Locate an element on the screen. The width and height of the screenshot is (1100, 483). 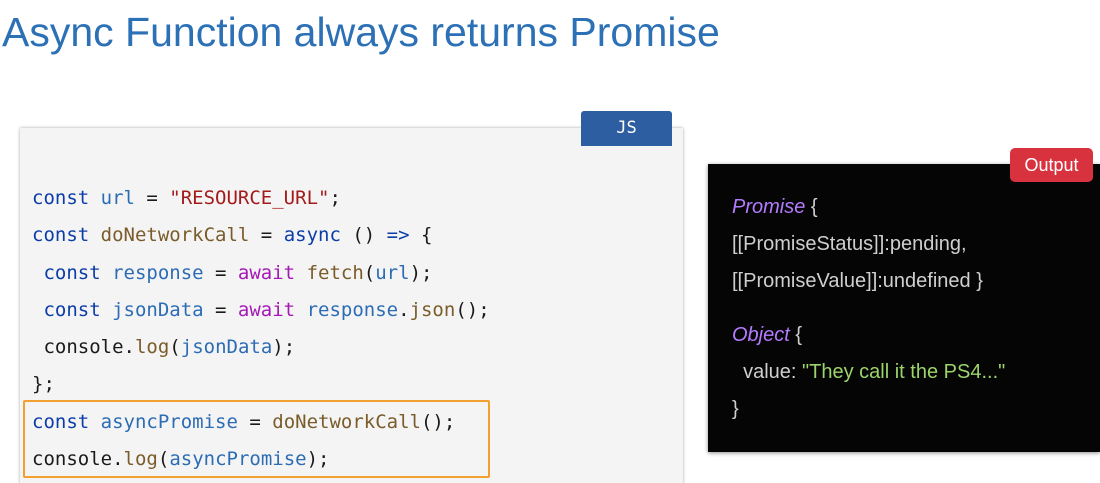
code-token: ; is located at coordinates (335, 198).